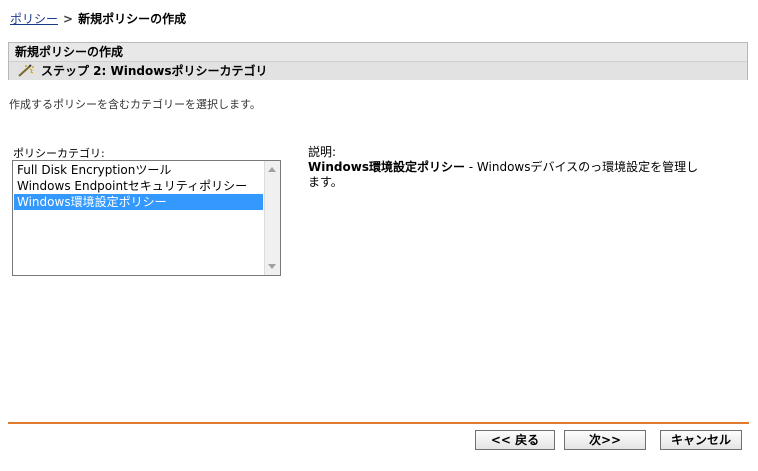 Image resolution: width=758 pixels, height=471 pixels. I want to click on list-item-full-disk-encryption: Full Disk Encryptionツール, so click(138, 170).